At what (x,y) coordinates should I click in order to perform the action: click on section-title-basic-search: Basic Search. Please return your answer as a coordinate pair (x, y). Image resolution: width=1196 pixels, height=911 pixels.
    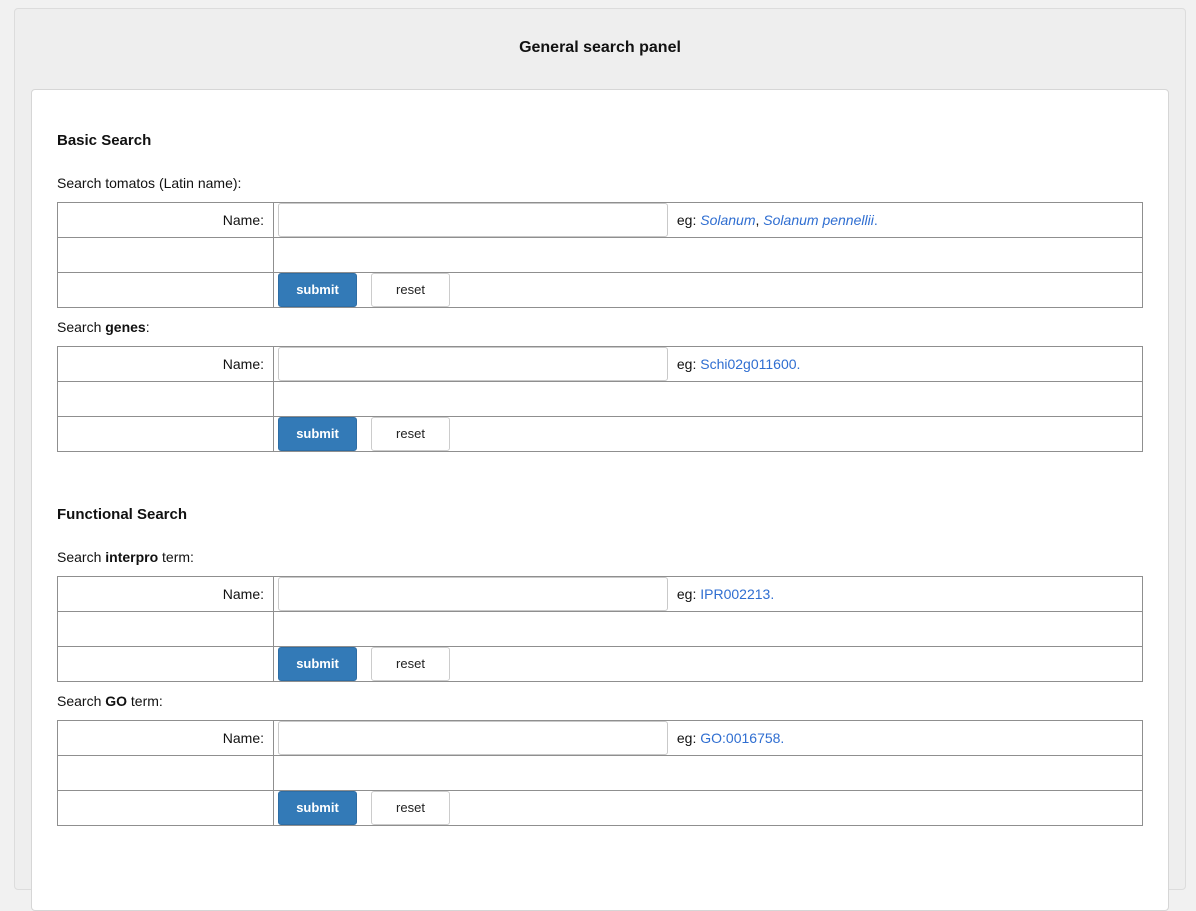
    Looking at the image, I should click on (104, 140).